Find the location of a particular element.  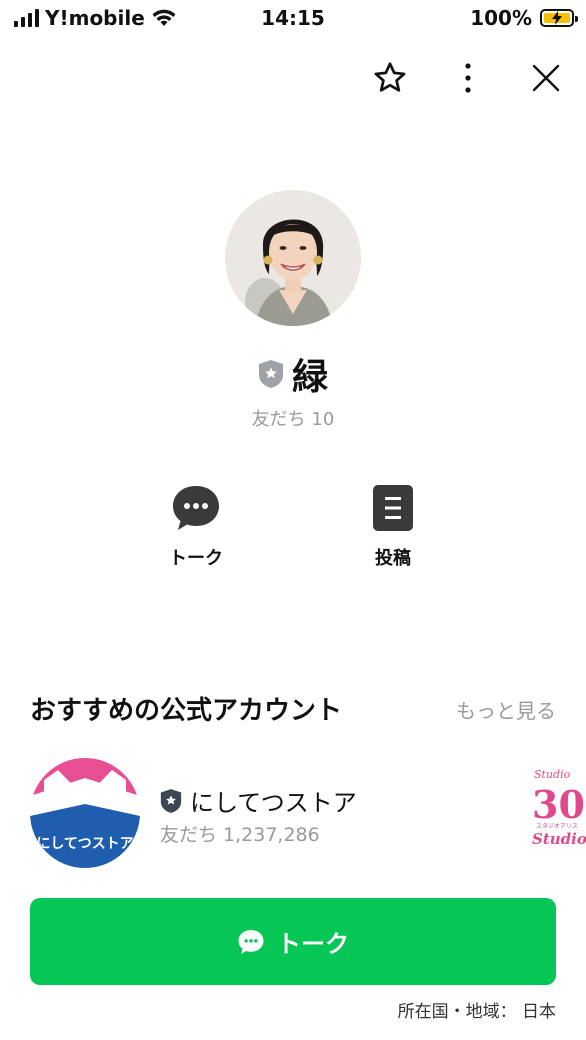

star-icon is located at coordinates (390, 77).